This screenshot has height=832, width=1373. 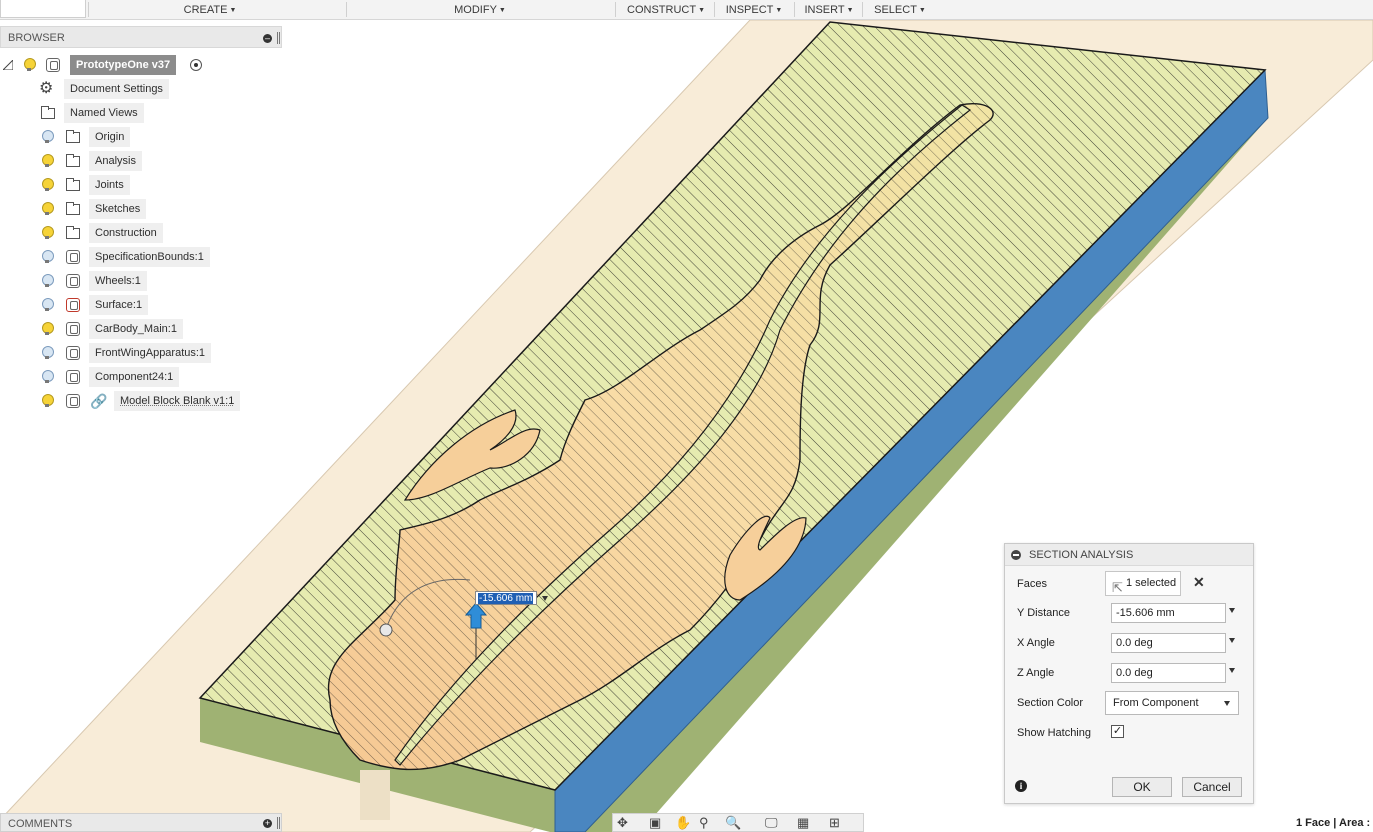 I want to click on cancel-button: Cancel, so click(x=1212, y=787).